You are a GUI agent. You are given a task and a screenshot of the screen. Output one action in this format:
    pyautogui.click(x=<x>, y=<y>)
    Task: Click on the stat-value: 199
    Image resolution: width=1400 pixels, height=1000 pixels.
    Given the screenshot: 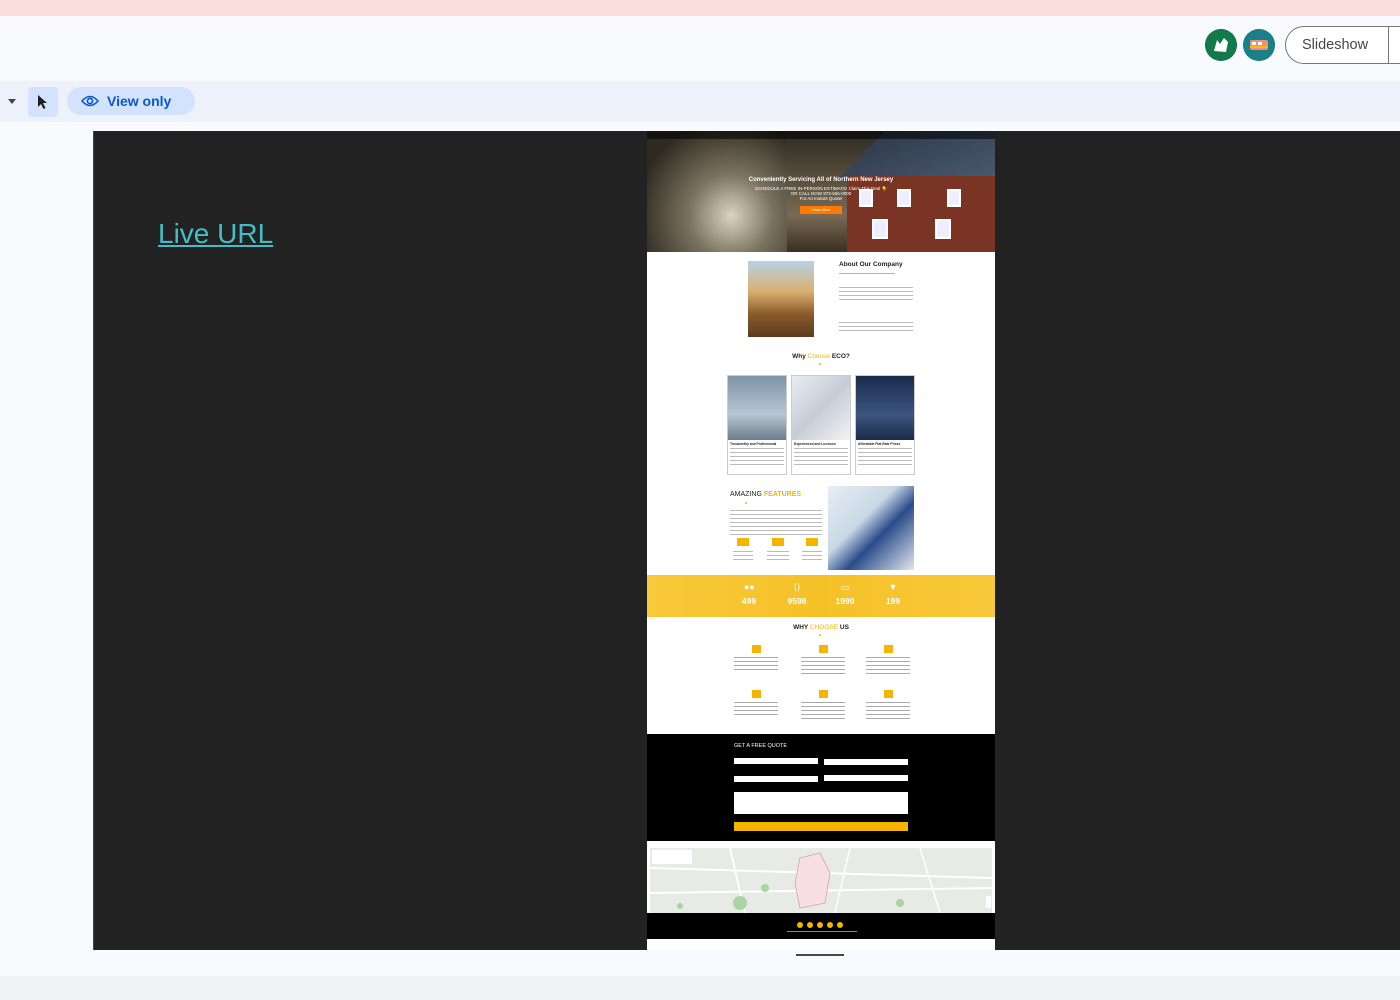 What is the action you would take?
    pyautogui.click(x=893, y=601)
    